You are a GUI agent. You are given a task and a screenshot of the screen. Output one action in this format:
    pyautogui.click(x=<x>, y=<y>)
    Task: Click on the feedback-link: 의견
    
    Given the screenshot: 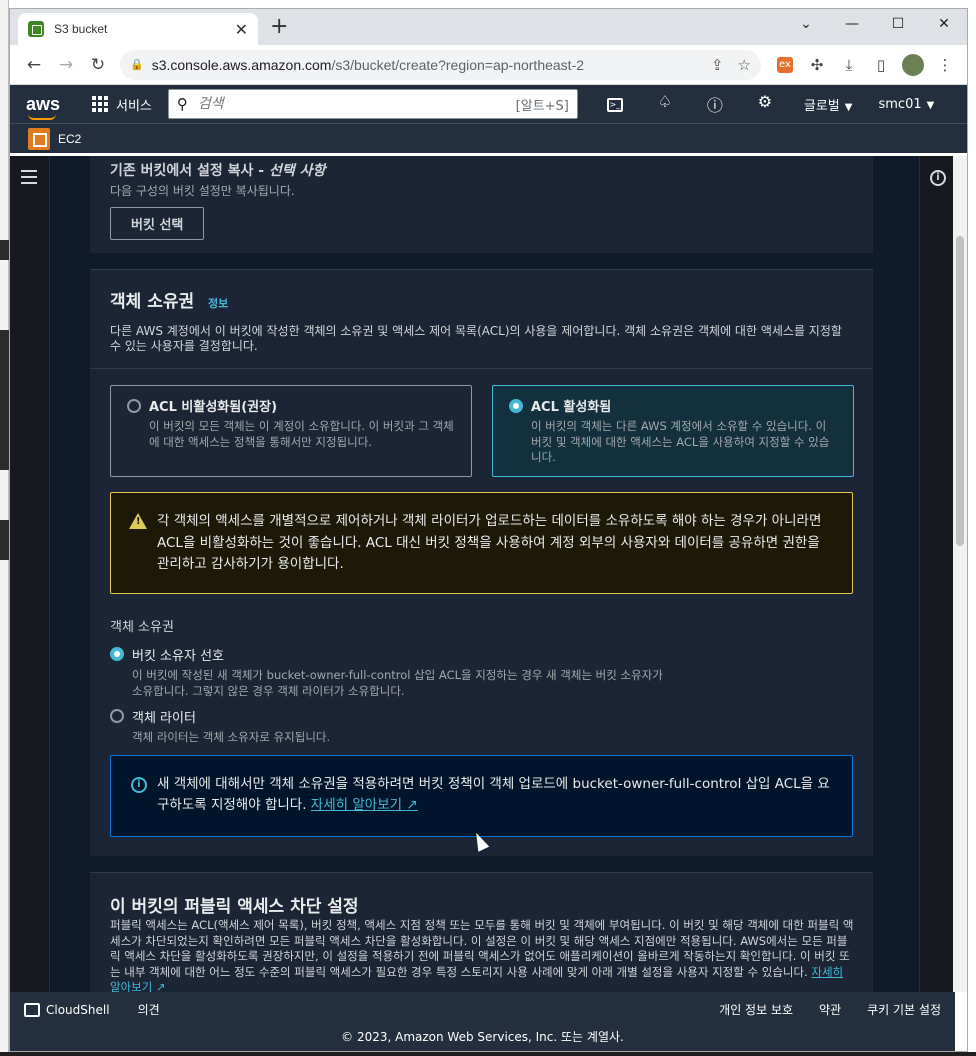 What is the action you would take?
    pyautogui.click(x=149, y=1009)
    